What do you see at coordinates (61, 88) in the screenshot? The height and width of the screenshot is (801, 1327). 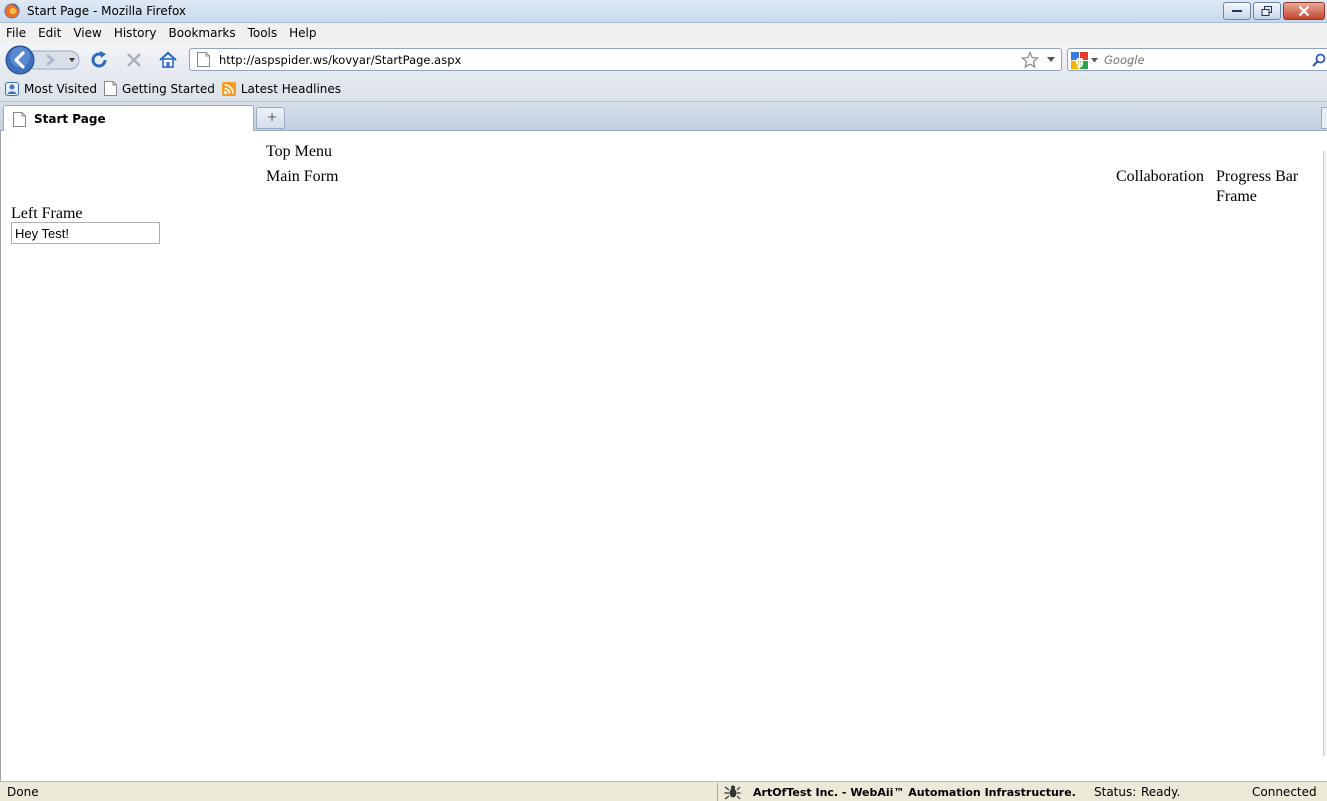 I see `bookmark-label: Most Visited` at bounding box center [61, 88].